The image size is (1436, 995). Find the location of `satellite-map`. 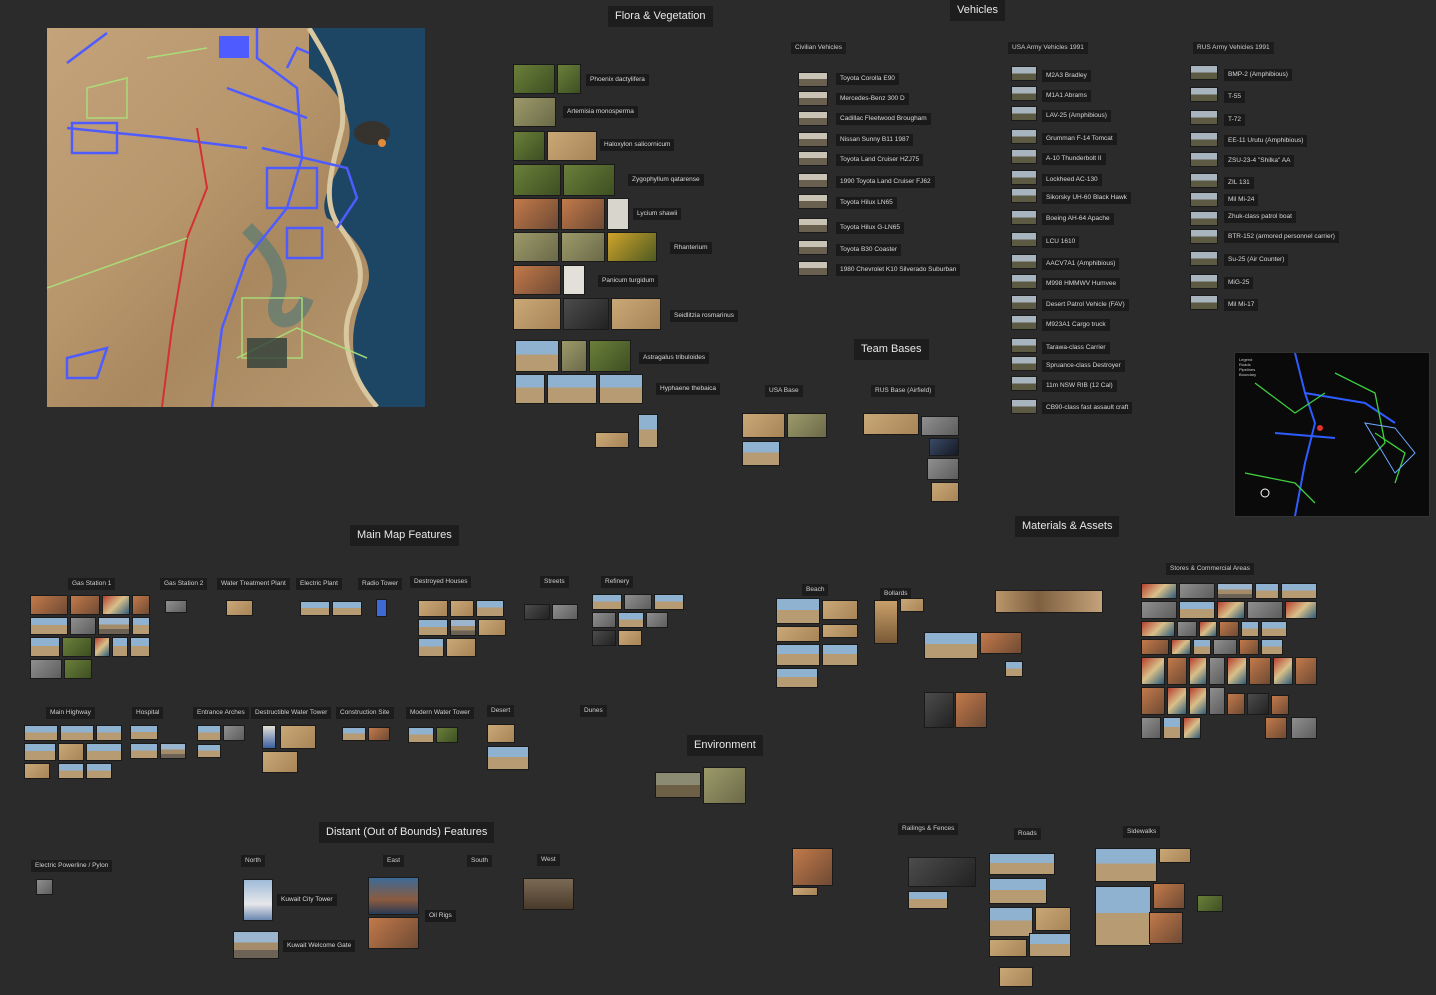

satellite-map is located at coordinates (236, 217).